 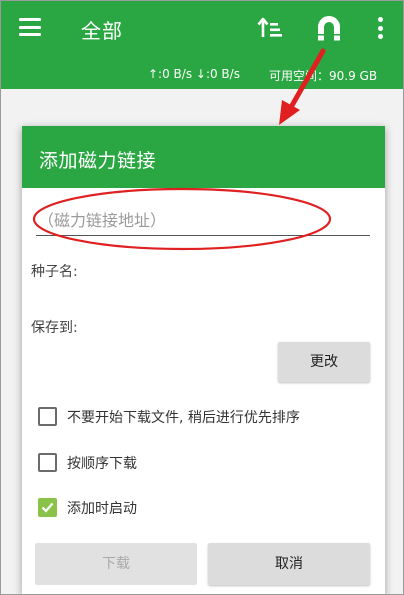 What do you see at coordinates (54, 328) in the screenshot?
I see `save-to-label: 保存到:` at bounding box center [54, 328].